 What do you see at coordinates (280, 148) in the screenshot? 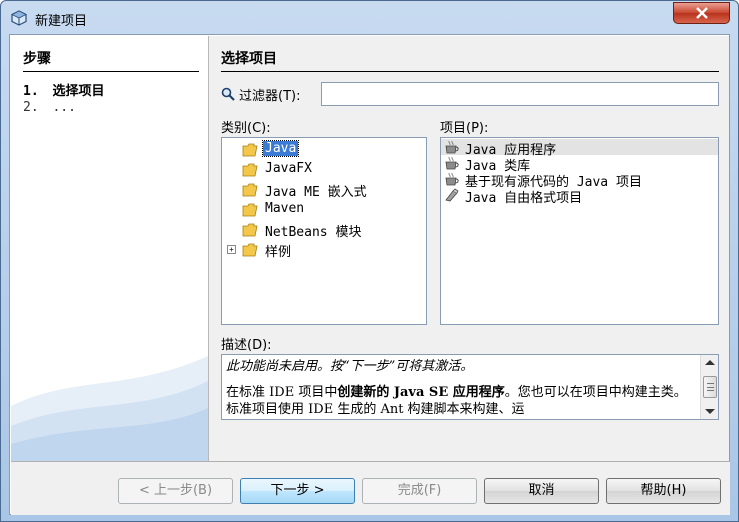
I see `tree-item-label: Java` at bounding box center [280, 148].